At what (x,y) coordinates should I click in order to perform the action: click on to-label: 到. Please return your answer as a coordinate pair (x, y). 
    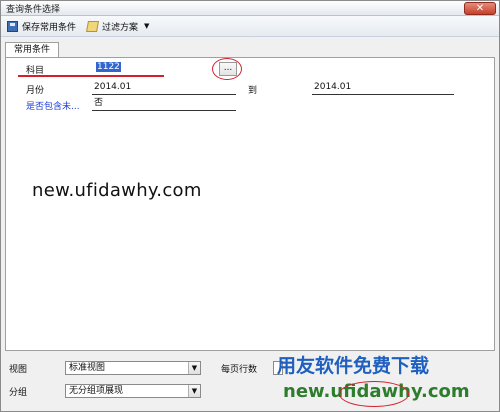
    Looking at the image, I should click on (253, 91).